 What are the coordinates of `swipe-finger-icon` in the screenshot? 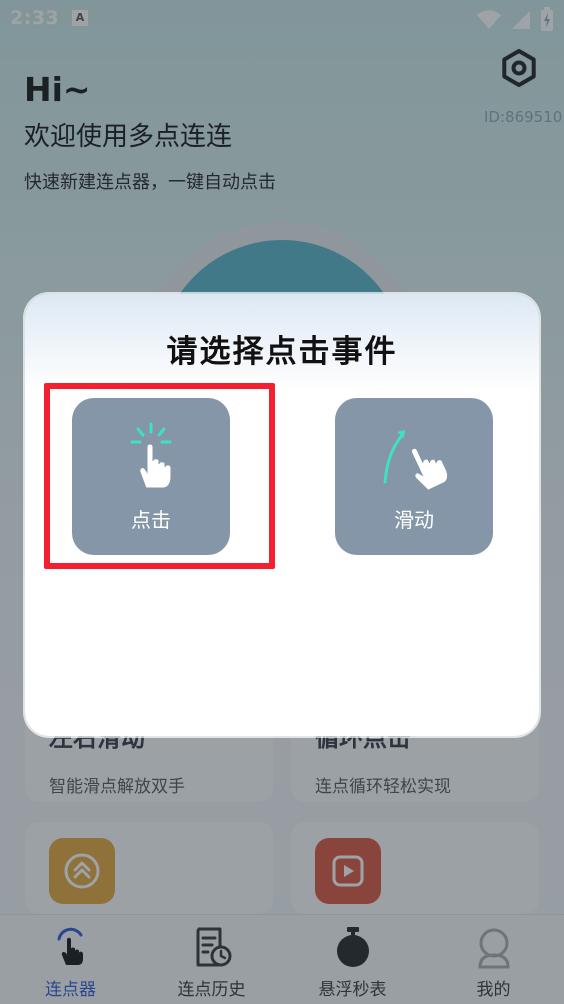 It's located at (416, 460).